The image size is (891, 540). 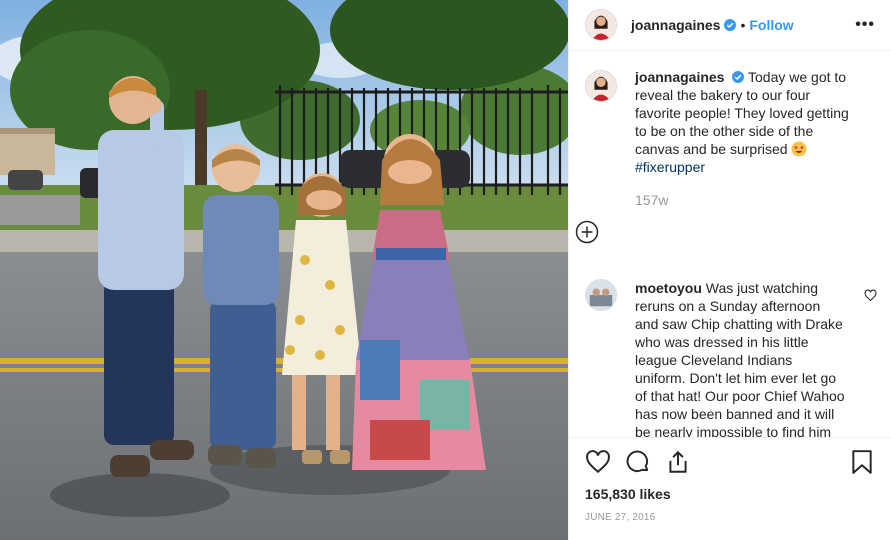 What do you see at coordinates (668, 288) in the screenshot?
I see `comment-username: moetoyou` at bounding box center [668, 288].